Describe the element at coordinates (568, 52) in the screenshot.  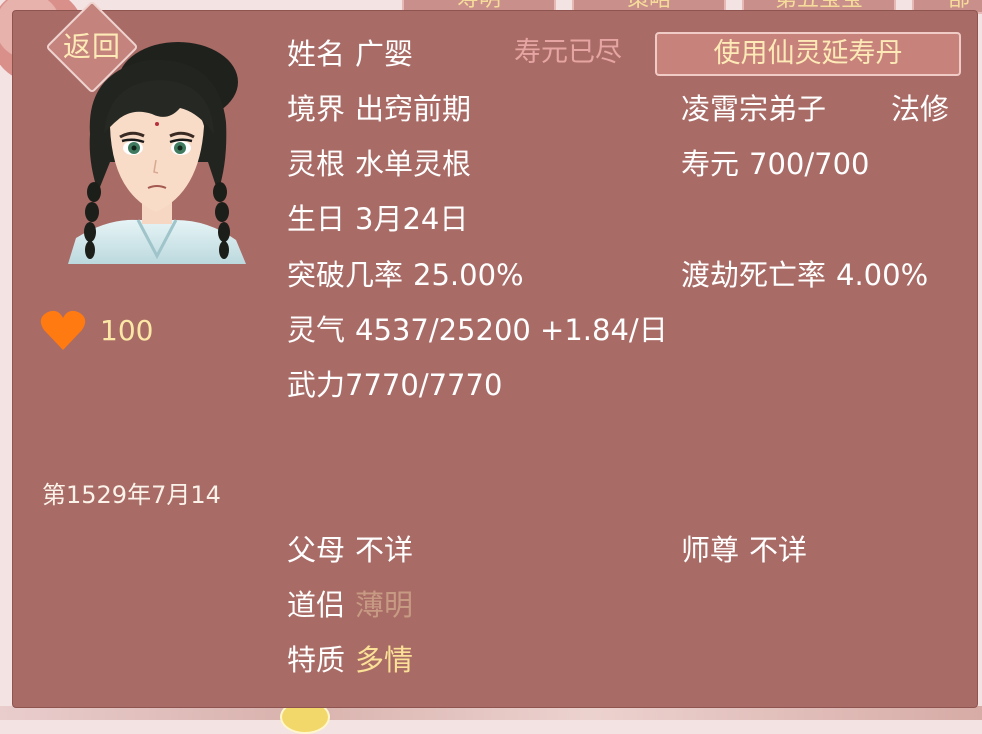
I see `lifespan-status-text: 寿元已尽` at that location.